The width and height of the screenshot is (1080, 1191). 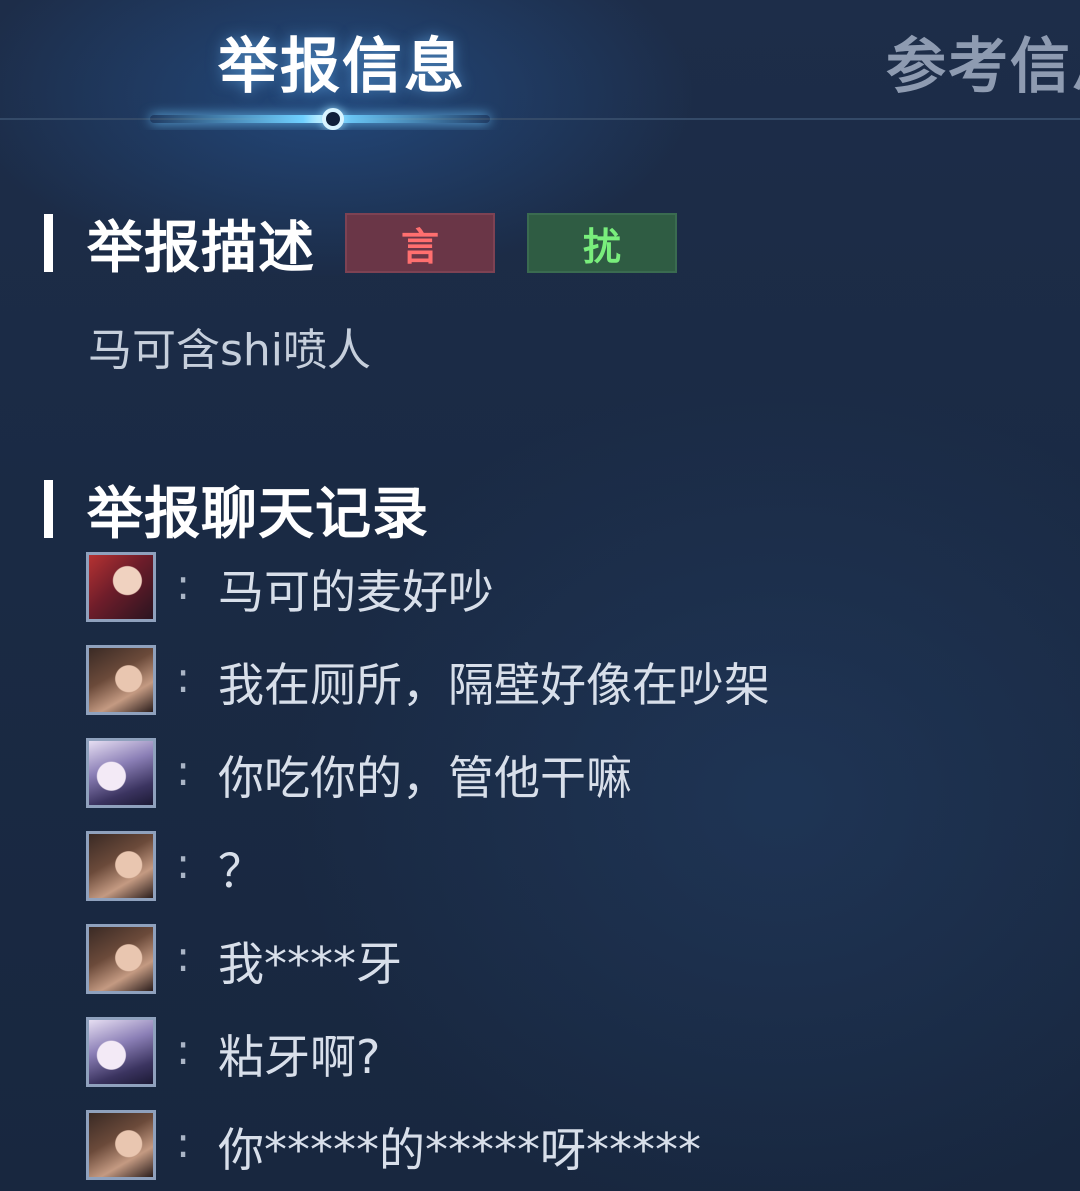 I want to click on tab-reference-info: 参考信息, so click(x=983, y=61).